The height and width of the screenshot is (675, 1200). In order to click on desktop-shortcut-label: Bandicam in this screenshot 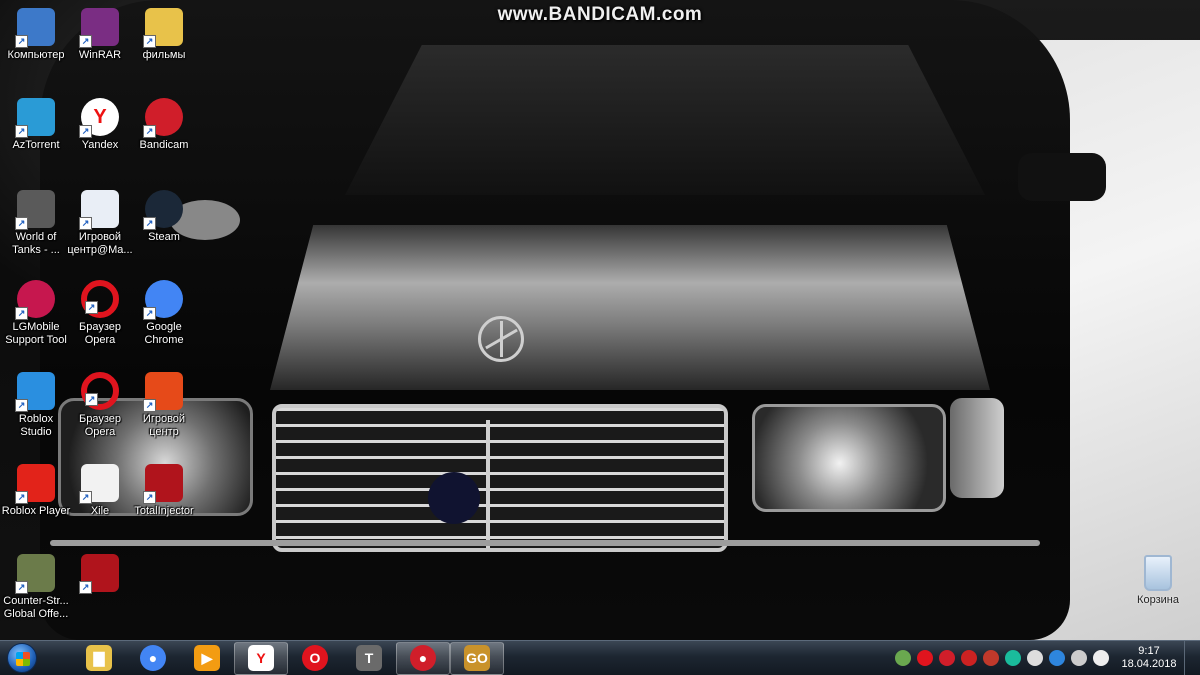, I will do `click(164, 145)`.